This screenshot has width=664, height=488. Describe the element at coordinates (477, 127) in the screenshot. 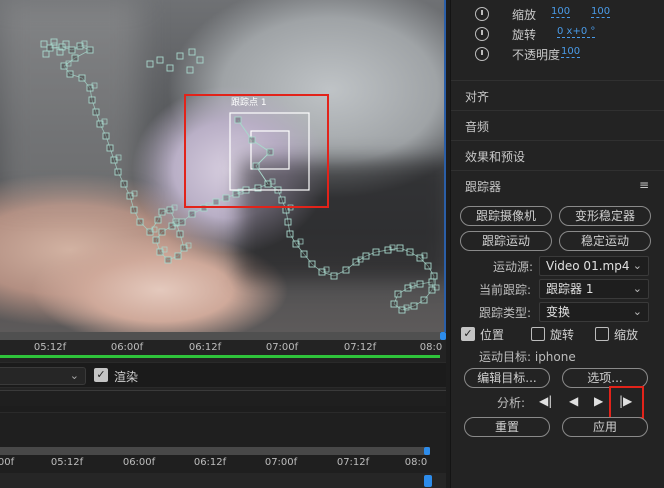

I see `panel-audio-title: 音频` at that location.